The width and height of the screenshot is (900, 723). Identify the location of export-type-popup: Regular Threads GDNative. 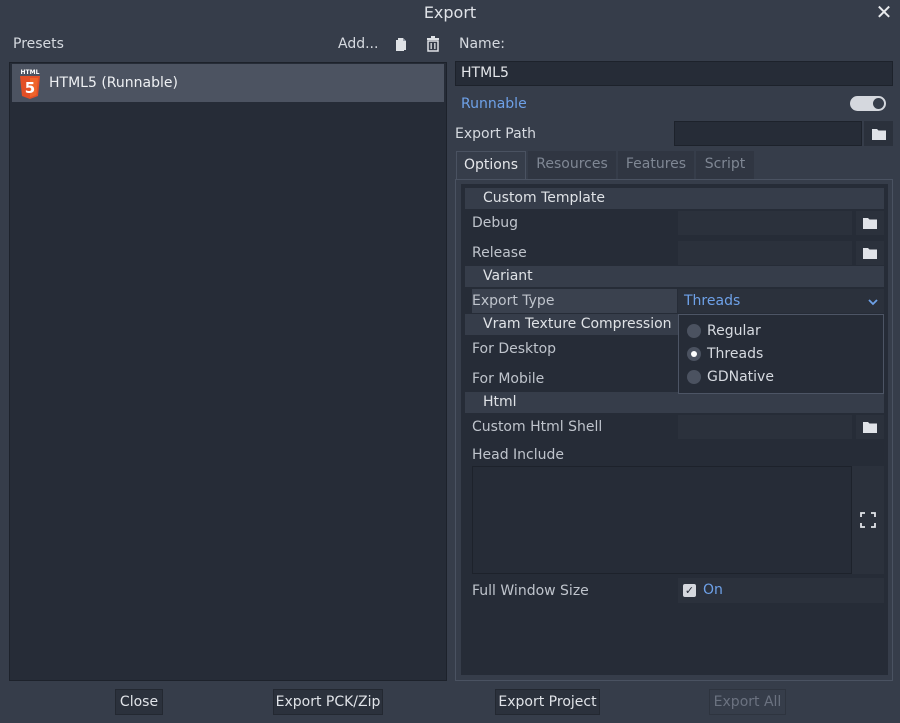
(781, 354).